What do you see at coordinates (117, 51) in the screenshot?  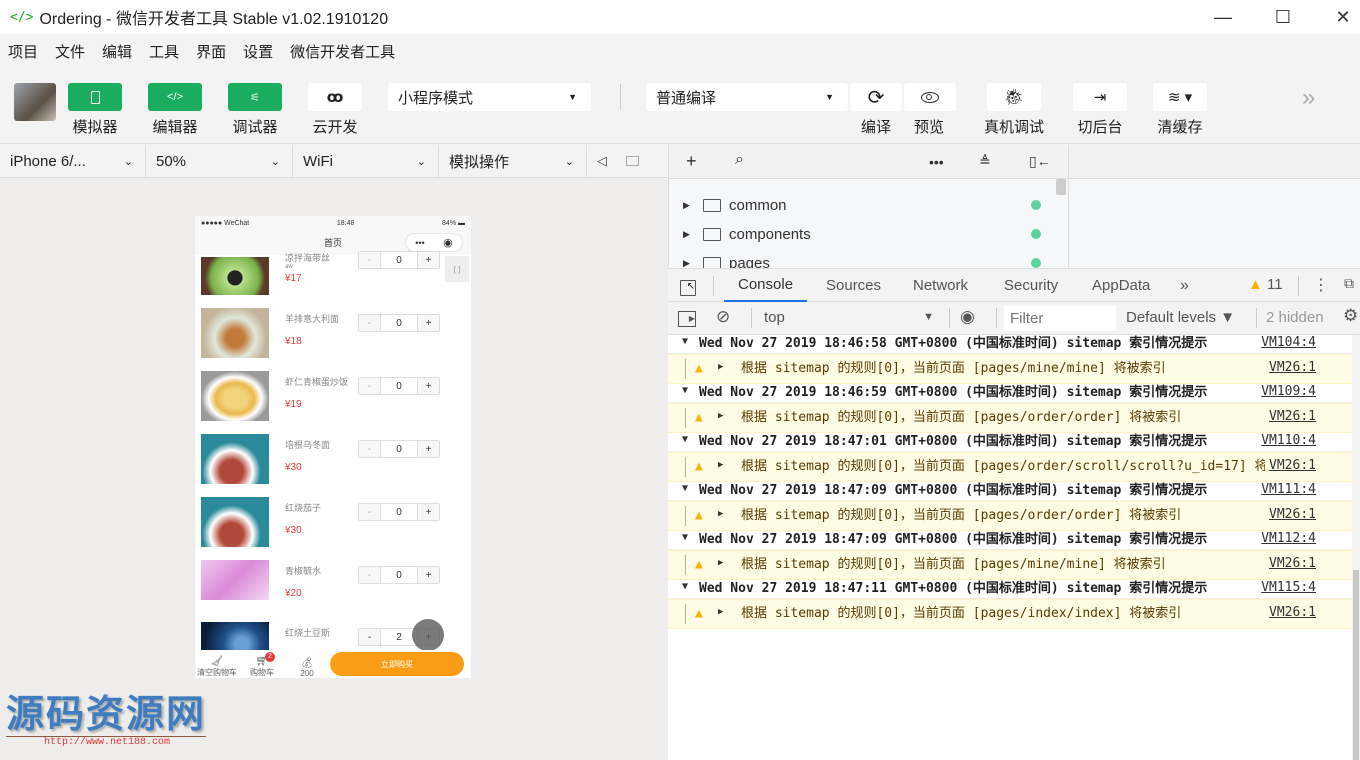 I see `menu-edit: 编辑` at bounding box center [117, 51].